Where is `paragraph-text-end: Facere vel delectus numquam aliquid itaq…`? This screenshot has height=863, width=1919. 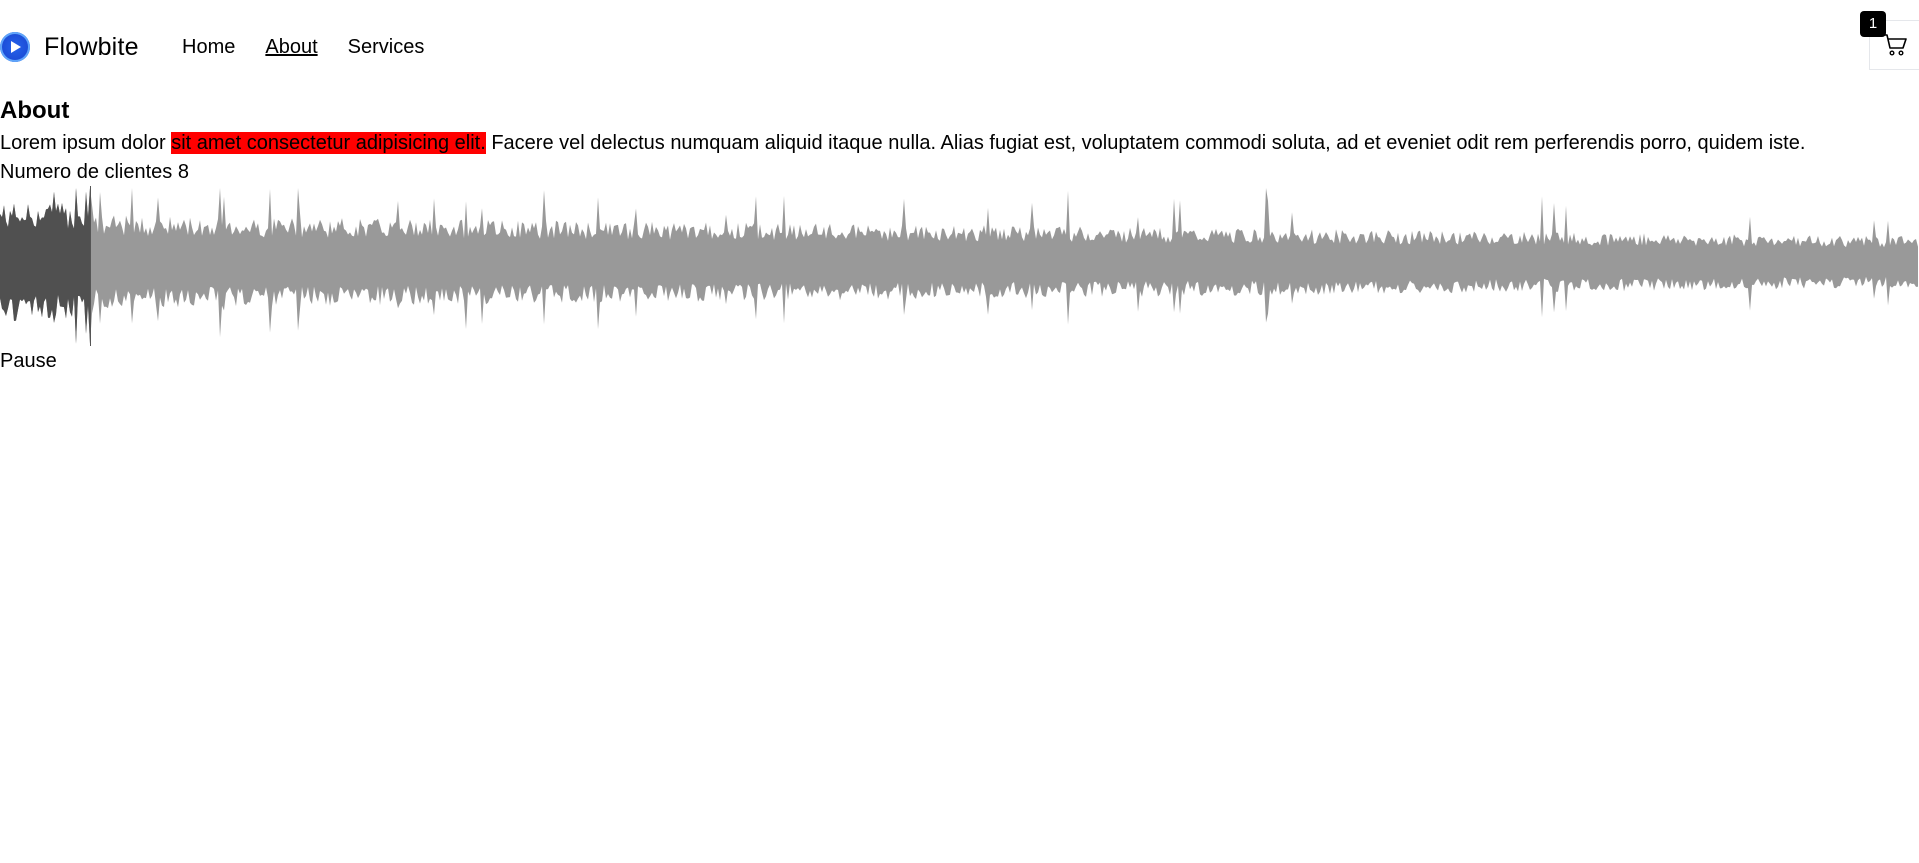
paragraph-text-end: Facere vel delectus numquam aliquid itaq… is located at coordinates (1145, 143).